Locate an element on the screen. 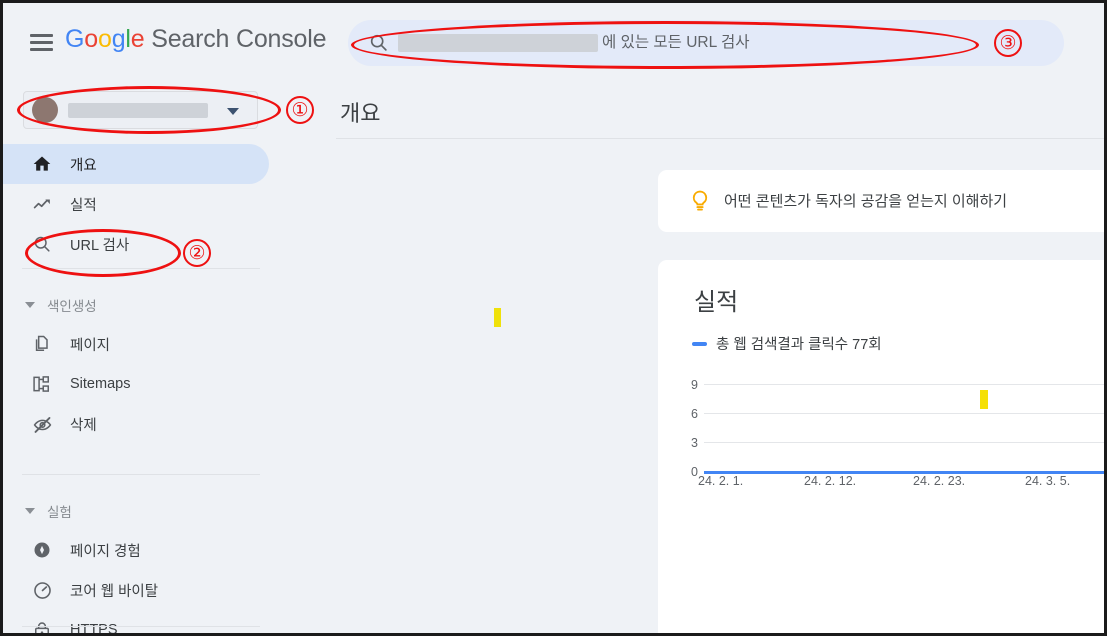 This screenshot has height=636, width=1107. y-axis-tick: 0 is located at coordinates (694, 472).